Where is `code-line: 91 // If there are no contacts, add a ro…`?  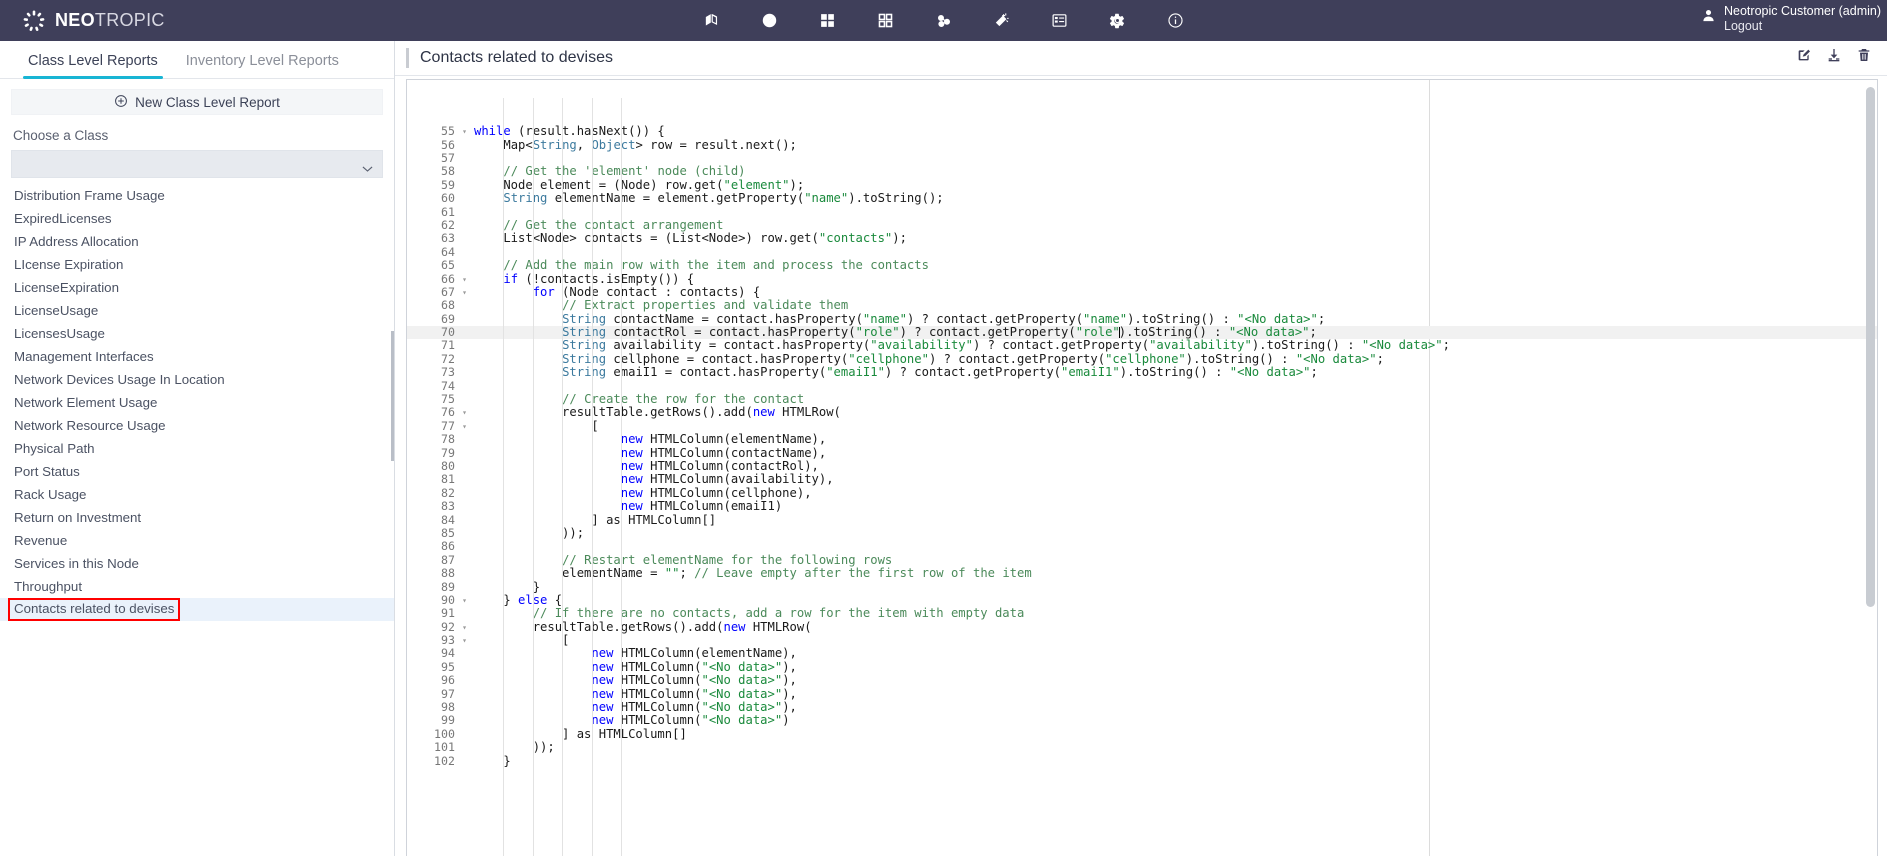 code-line: 91 // If there are no contacts, add a ro… is located at coordinates (1142, 613).